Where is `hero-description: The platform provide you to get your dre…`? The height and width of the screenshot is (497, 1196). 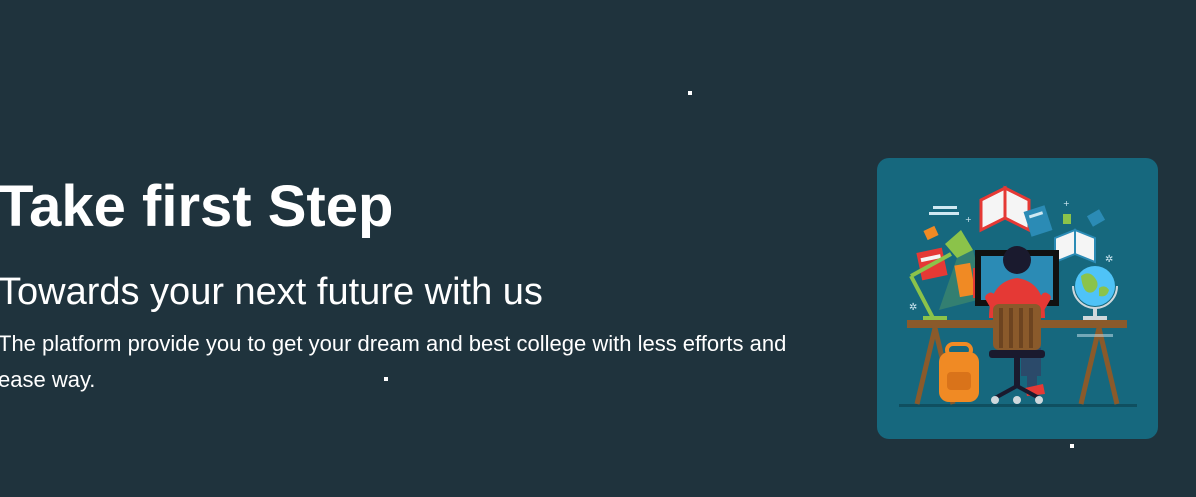 hero-description: The platform provide you to get your dre… is located at coordinates (393, 361).